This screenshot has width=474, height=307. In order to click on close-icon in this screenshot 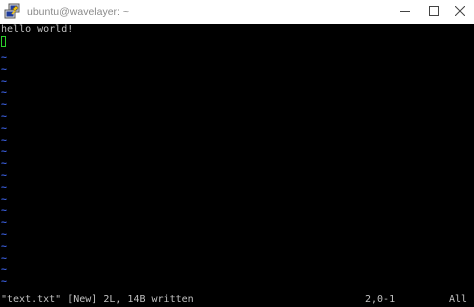, I will do `click(459, 12)`.